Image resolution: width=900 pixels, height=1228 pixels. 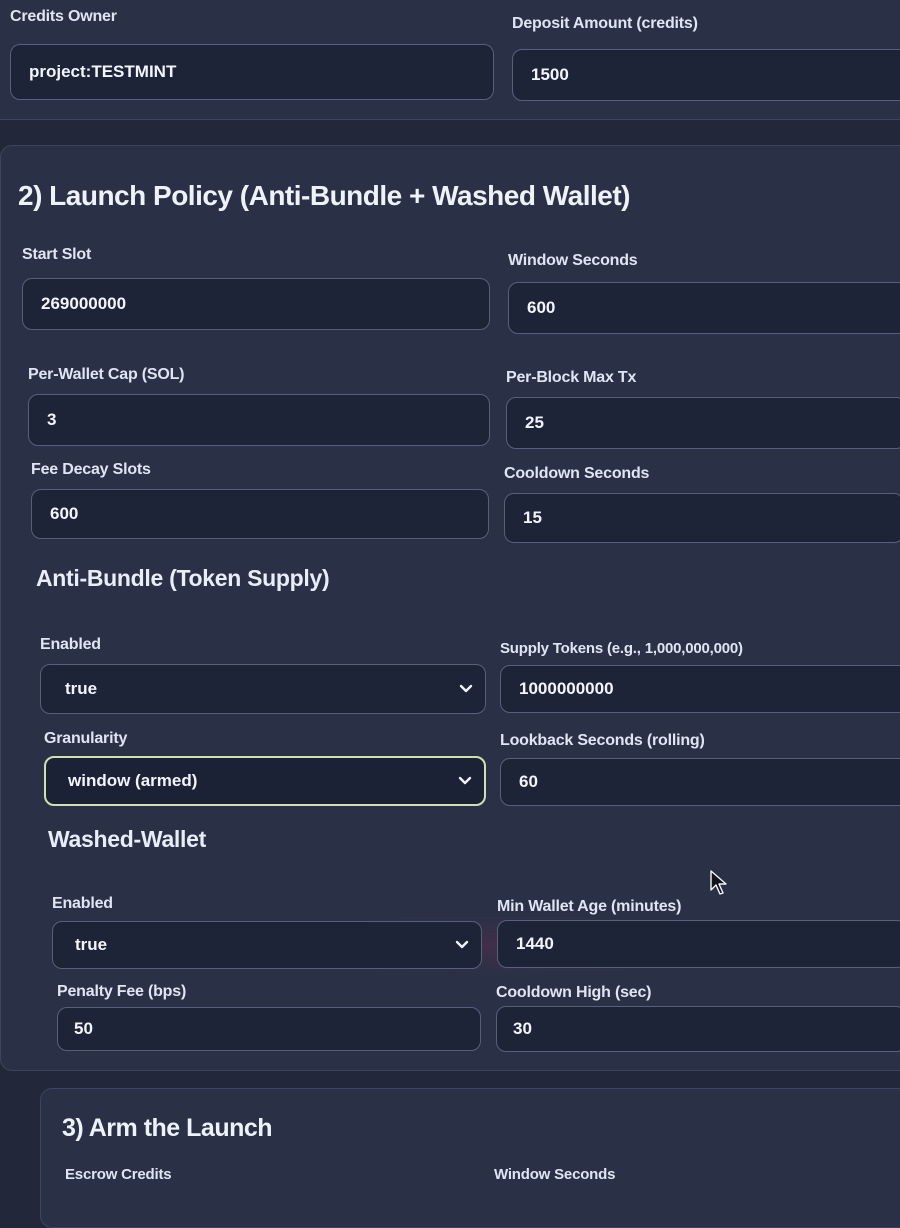 What do you see at coordinates (91, 944) in the screenshot?
I see `washed-wallet-enabled-value: true` at bounding box center [91, 944].